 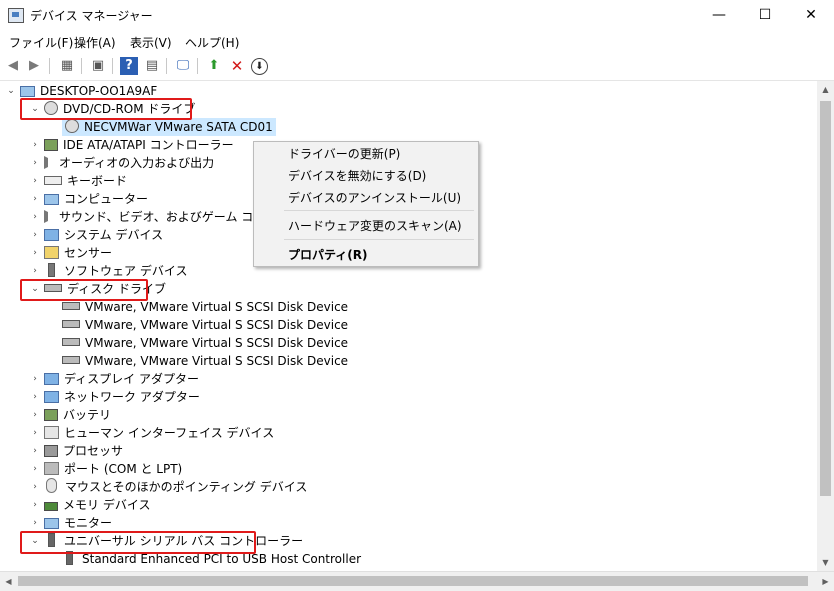 I want to click on context-scan-hardware: ハードウェア変更のスキャン(A), so click(x=375, y=225).